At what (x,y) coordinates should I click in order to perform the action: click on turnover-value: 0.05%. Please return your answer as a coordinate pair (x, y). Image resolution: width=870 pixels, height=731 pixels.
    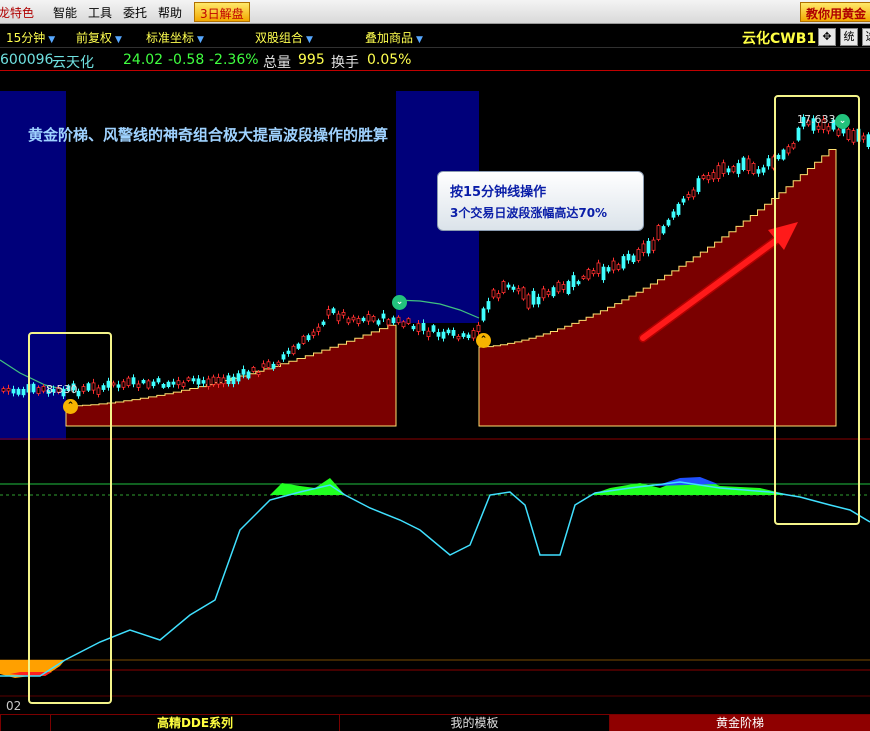
    Looking at the image, I should click on (389, 60).